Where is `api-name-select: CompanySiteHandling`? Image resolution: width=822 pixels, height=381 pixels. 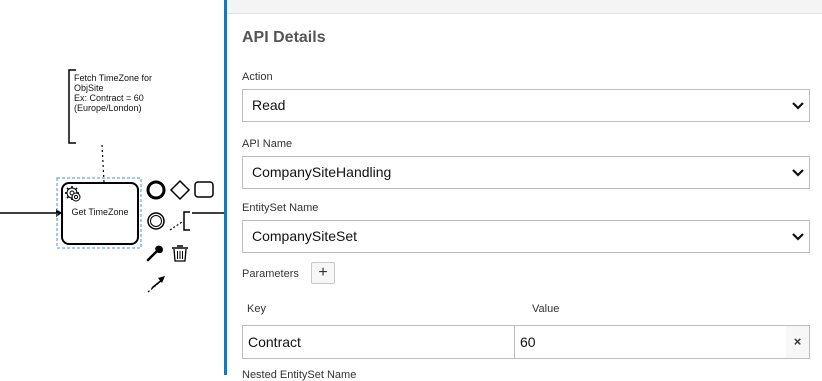 api-name-select: CompanySiteHandling is located at coordinates (526, 172).